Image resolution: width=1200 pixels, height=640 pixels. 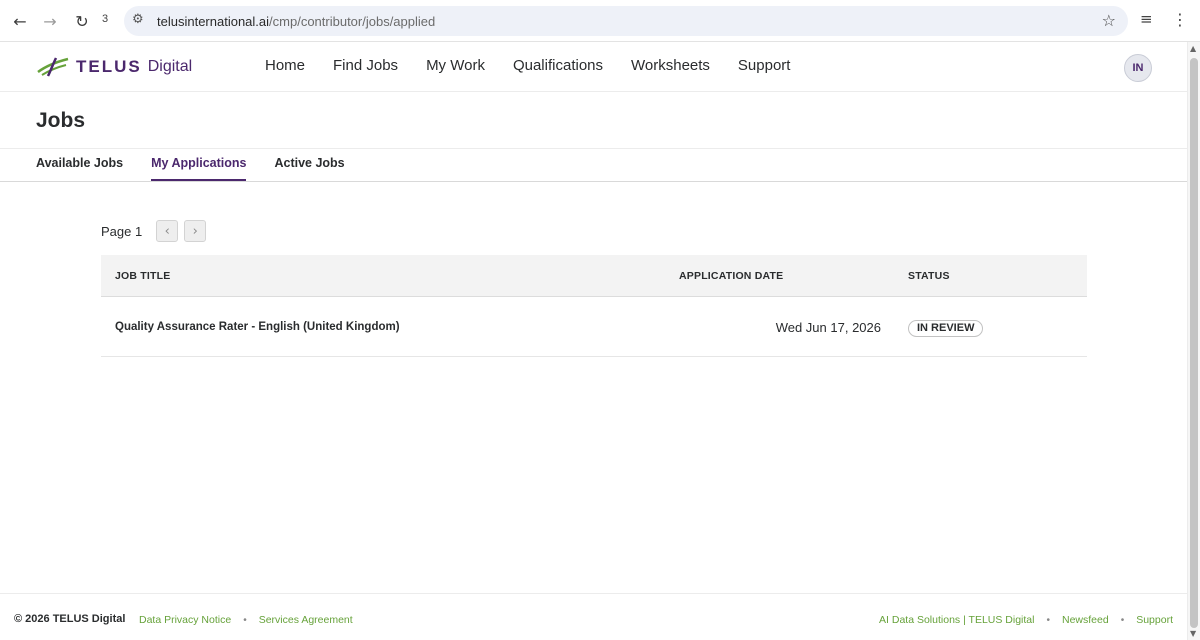 What do you see at coordinates (82, 21) in the screenshot?
I see `reload-icon: ↻` at bounding box center [82, 21].